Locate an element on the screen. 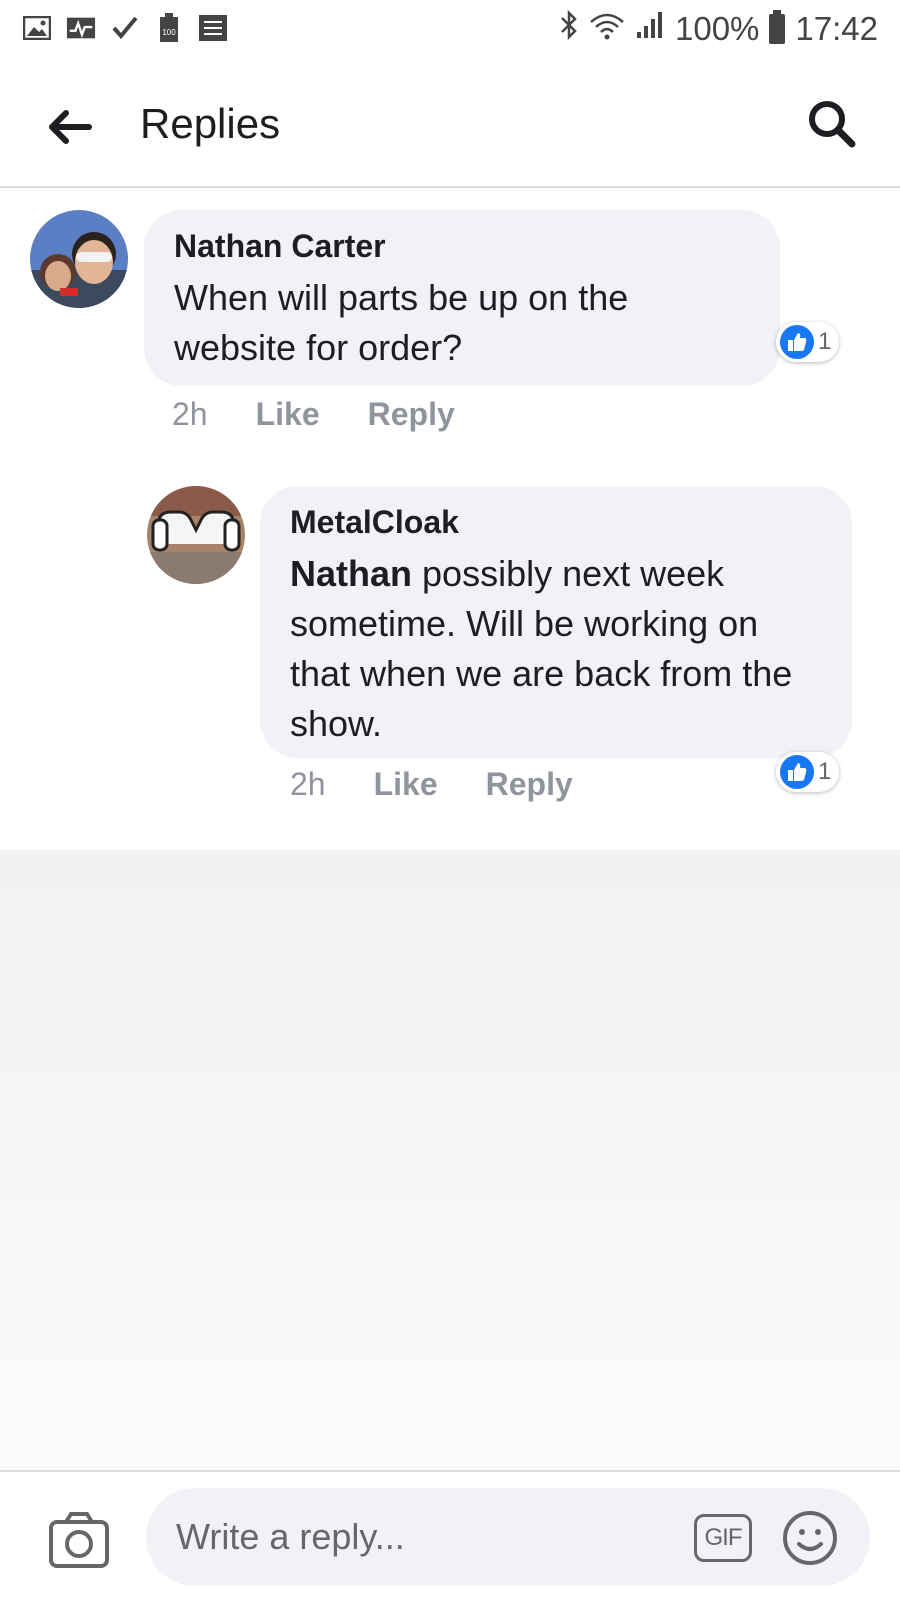 The height and width of the screenshot is (1600, 900). smiley-icon is located at coordinates (810, 1538).